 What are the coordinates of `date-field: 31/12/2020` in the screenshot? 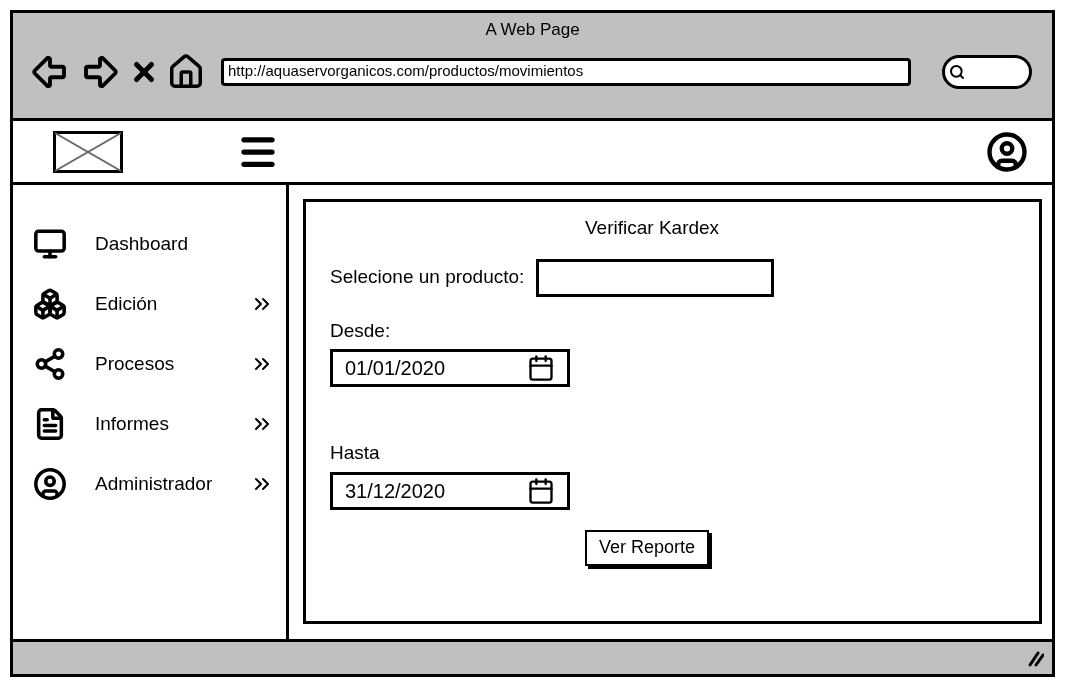 It's located at (450, 490).